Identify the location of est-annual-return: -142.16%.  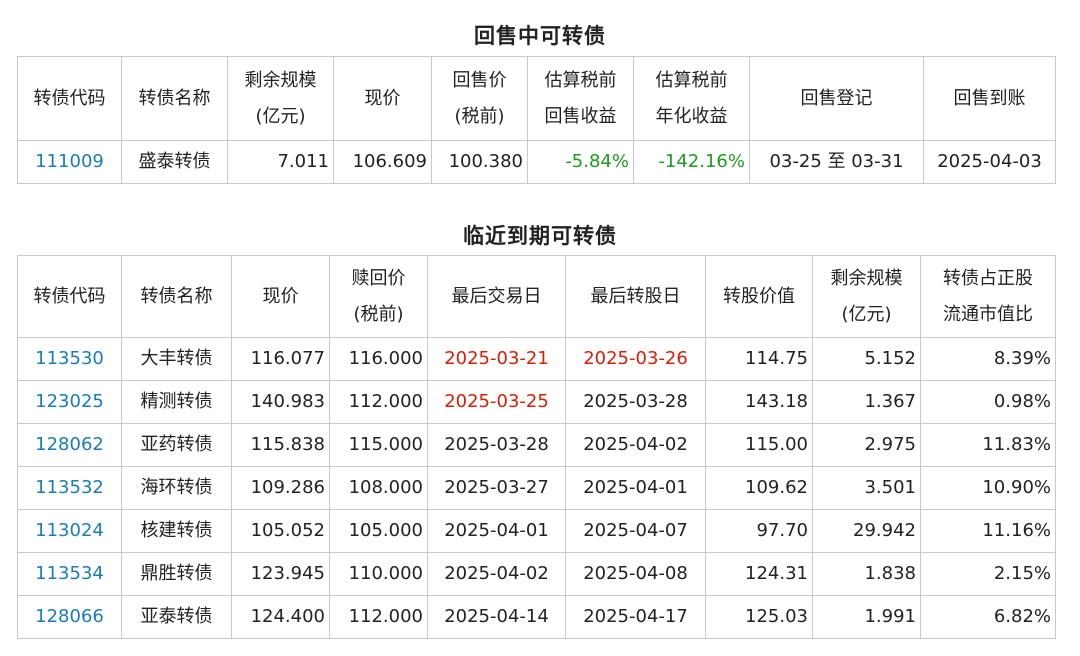
(691, 162).